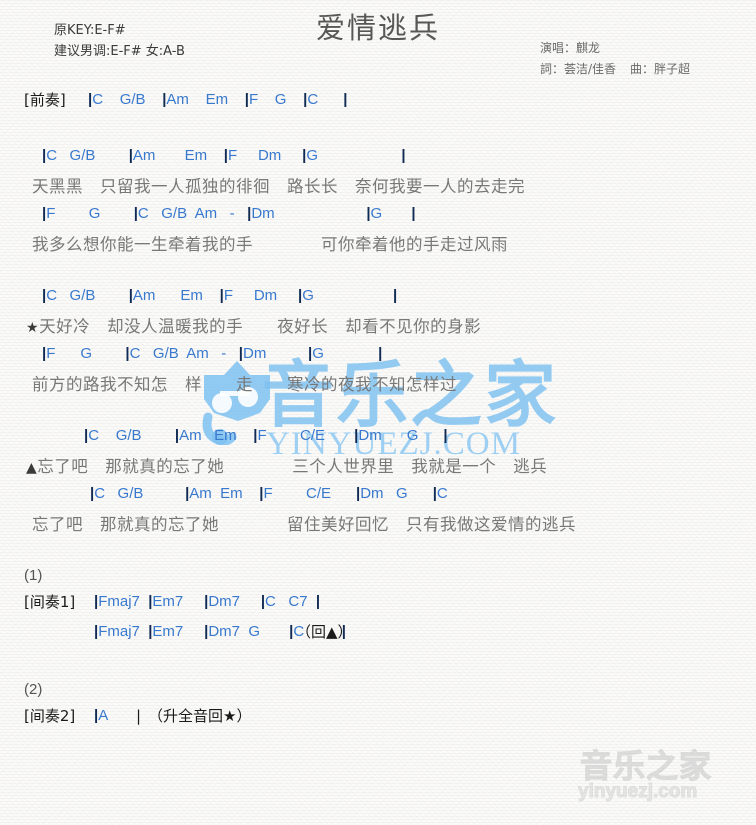 The width and height of the screenshot is (756, 825). What do you see at coordinates (378, 410) in the screenshot?
I see `center-watermark: 音乐之家 YINYUEZJ.COM` at bounding box center [378, 410].